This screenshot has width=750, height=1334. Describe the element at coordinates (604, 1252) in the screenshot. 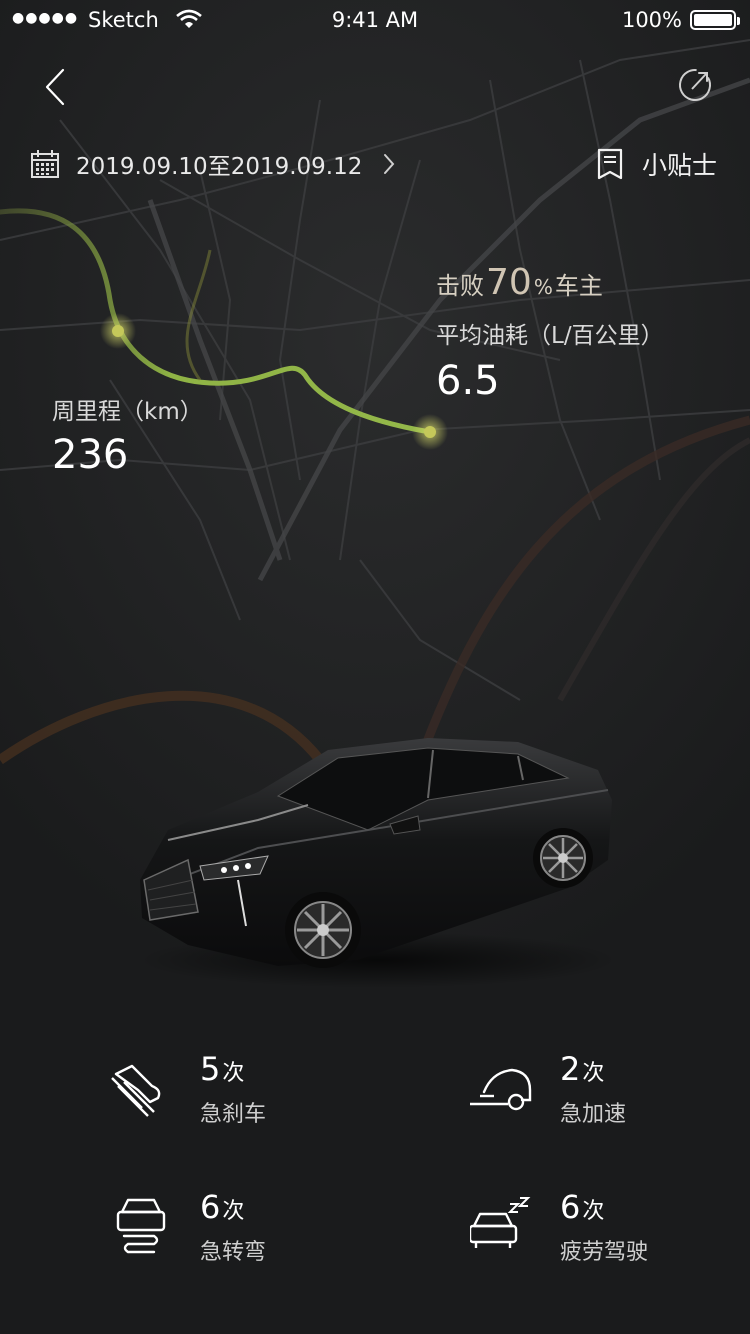

I see `fatigue-driving-label: 疲劳驾驶` at that location.